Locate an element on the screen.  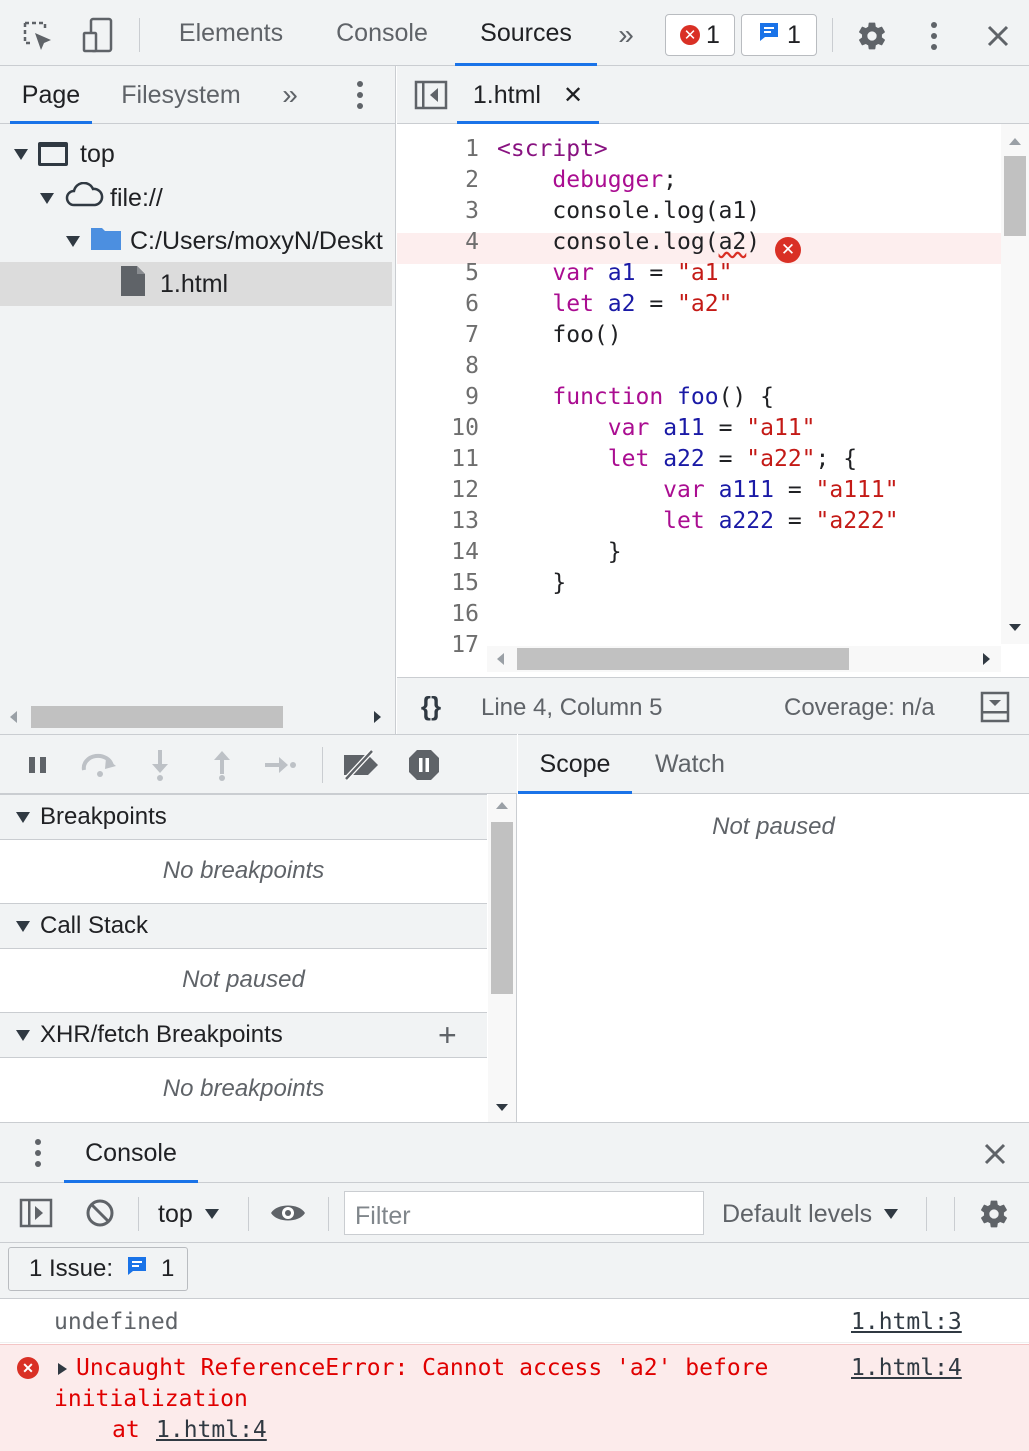
add-xhr-breakpoint-icon: + is located at coordinates (447, 1035).